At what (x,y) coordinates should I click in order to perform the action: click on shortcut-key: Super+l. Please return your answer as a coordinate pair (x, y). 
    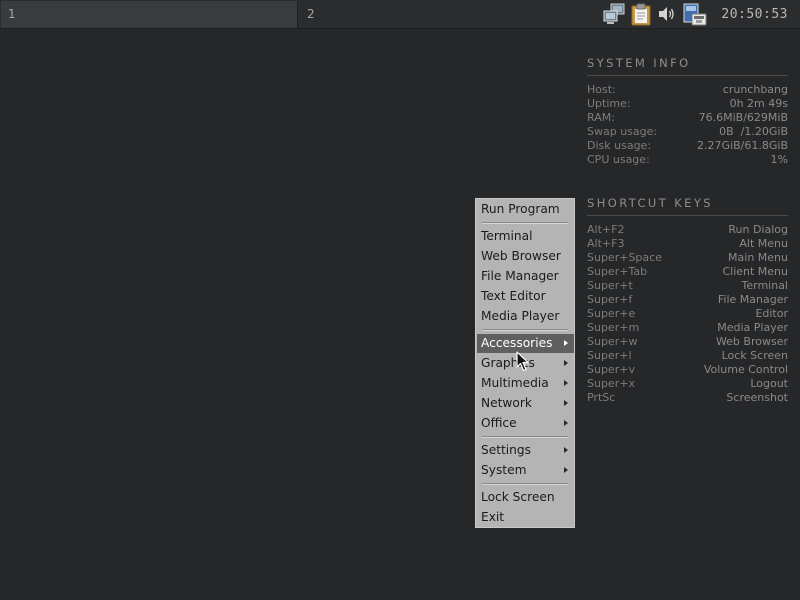
    Looking at the image, I should click on (609, 355).